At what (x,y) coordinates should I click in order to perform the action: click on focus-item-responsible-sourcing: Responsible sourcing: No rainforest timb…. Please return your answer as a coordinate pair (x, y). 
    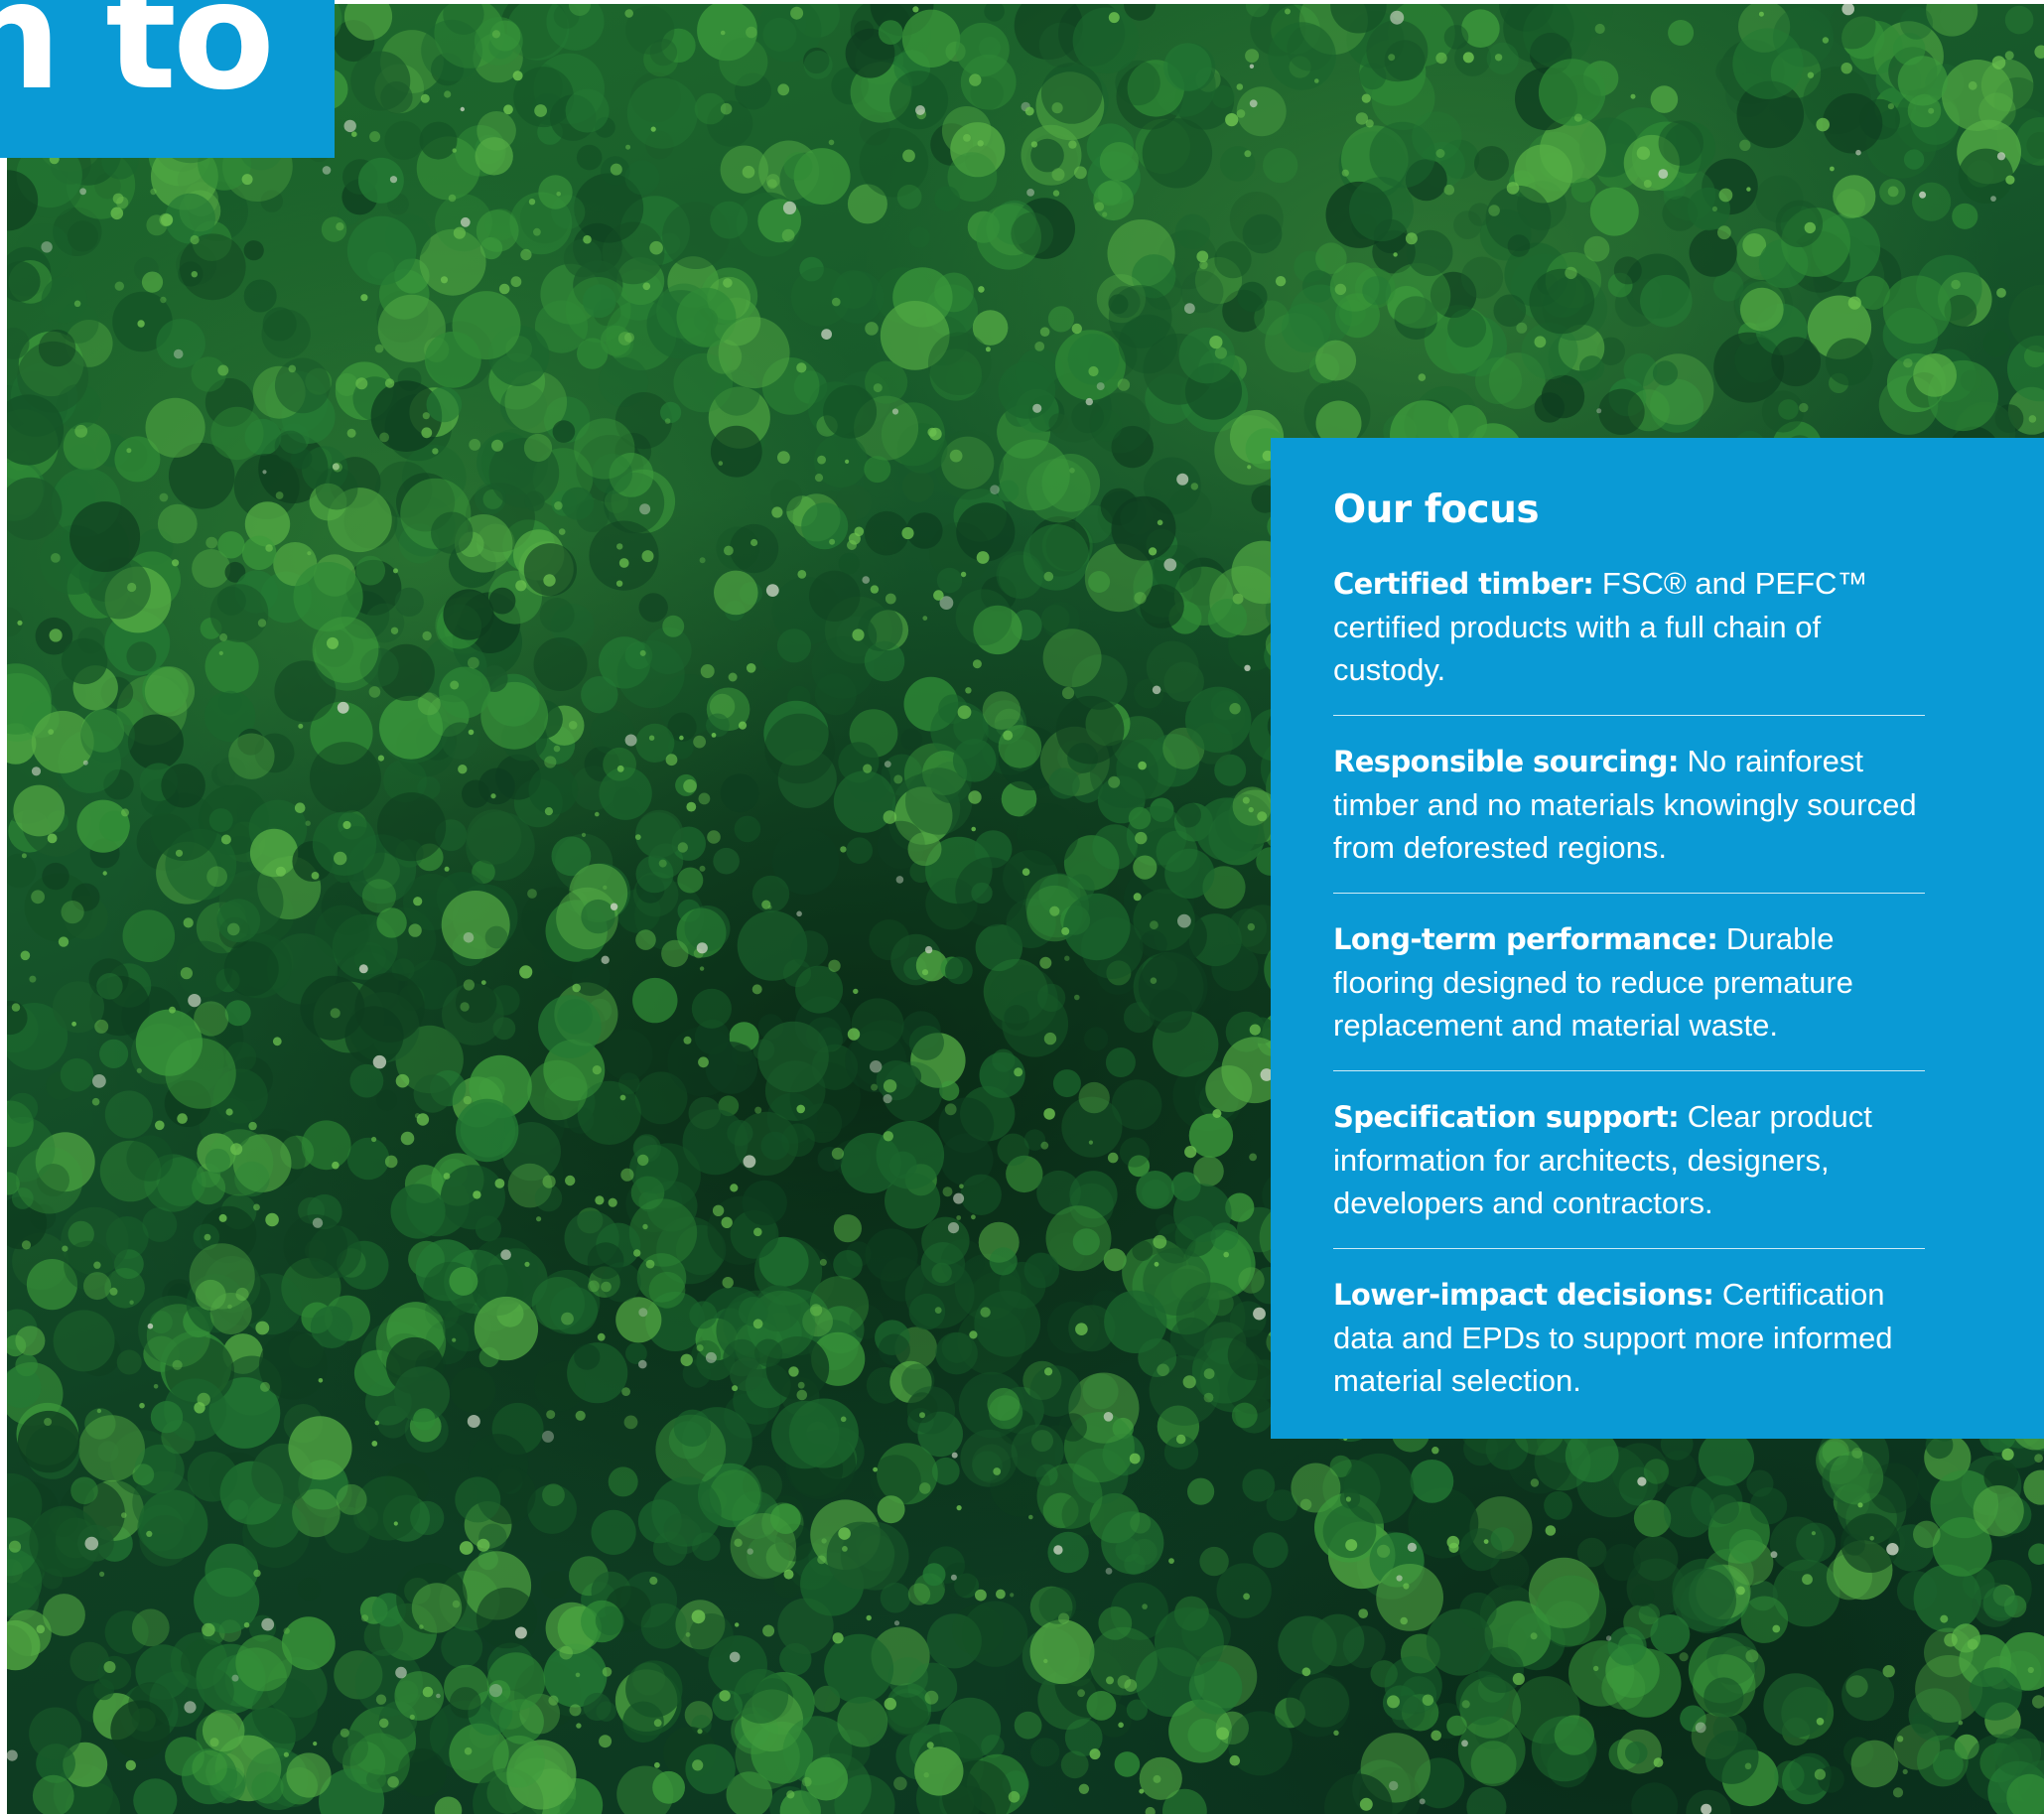
    Looking at the image, I should click on (1629, 817).